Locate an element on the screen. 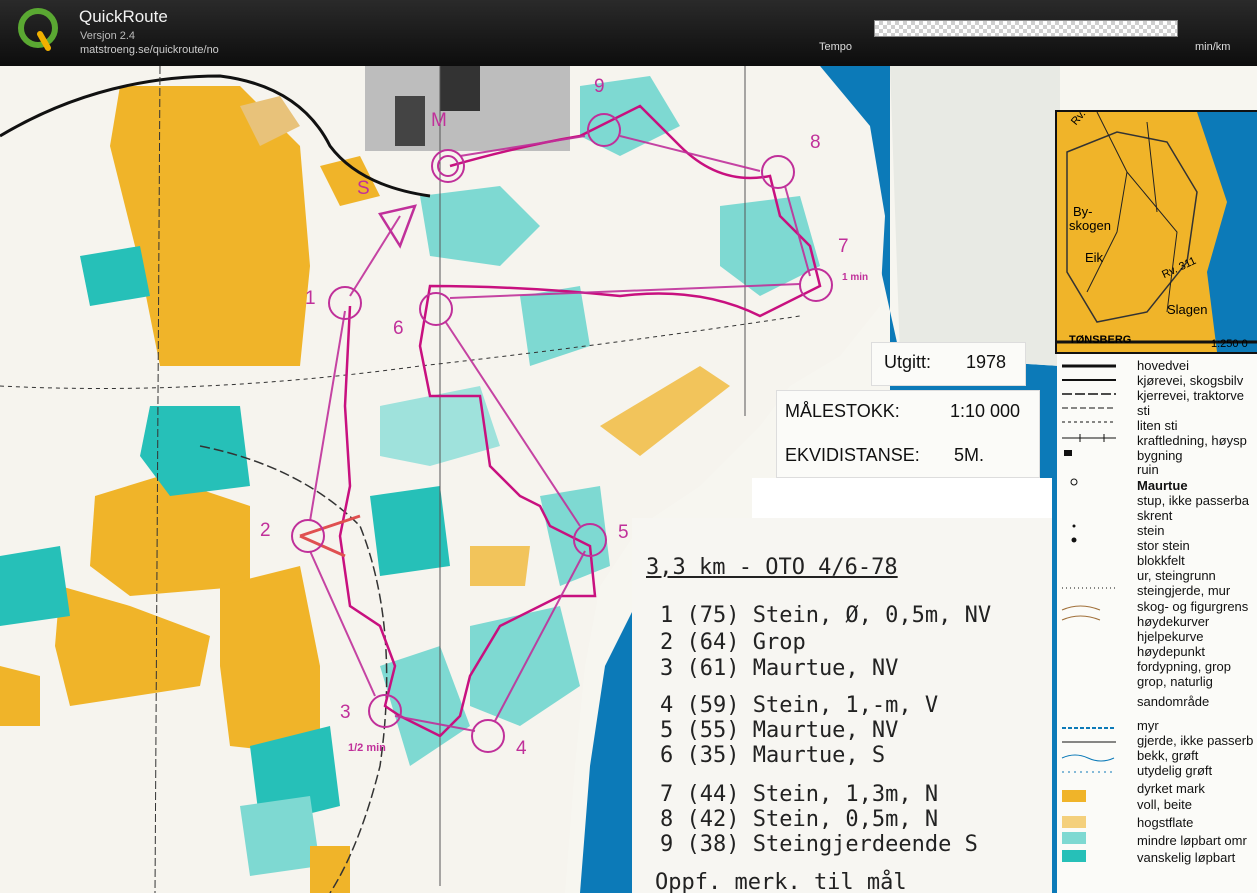 This screenshot has width=1257, height=893. quickroute-logo-icon is located at coordinates (38, 29).